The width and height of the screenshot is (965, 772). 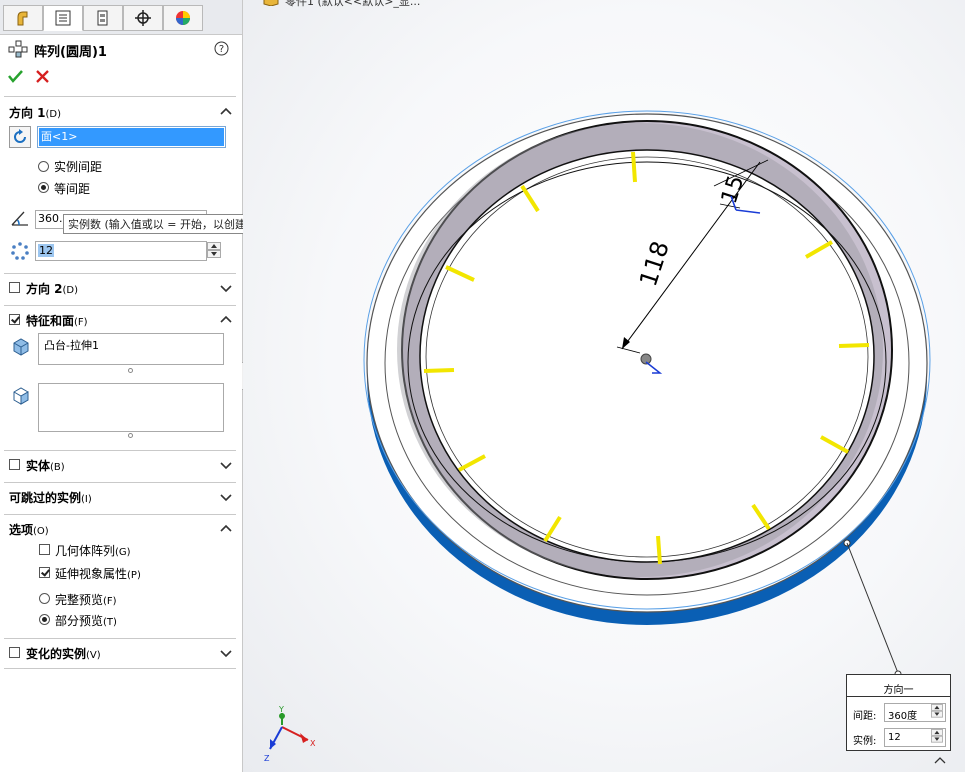 I want to click on features-faces-checkbox, so click(x=14, y=319).